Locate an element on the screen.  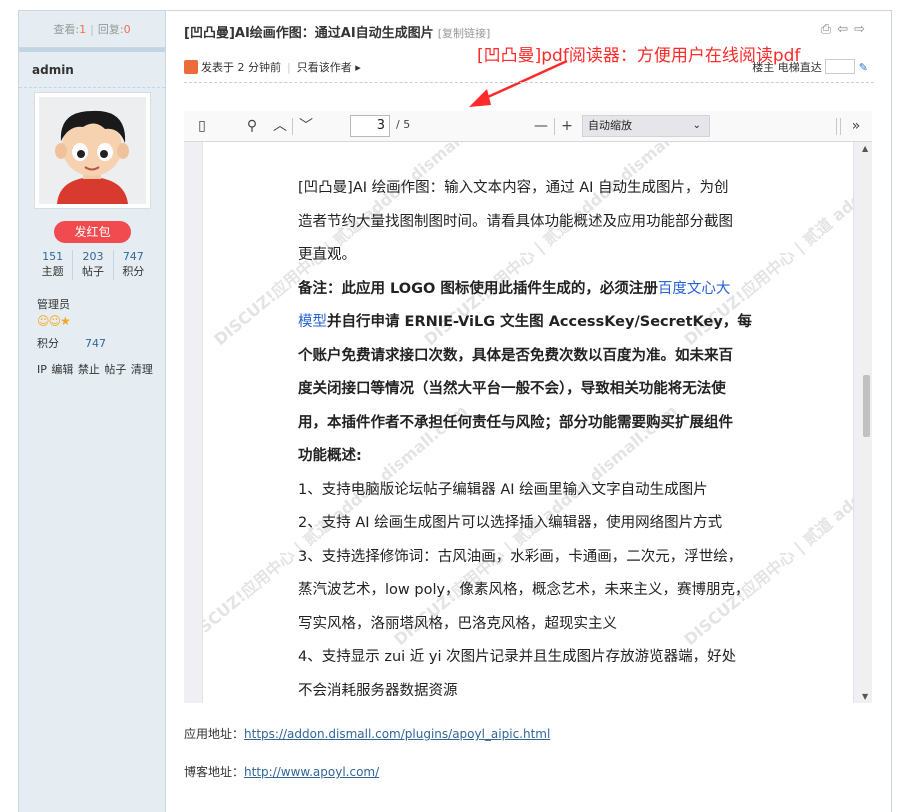
smile-icon: ☺☺ is located at coordinates (49, 321).